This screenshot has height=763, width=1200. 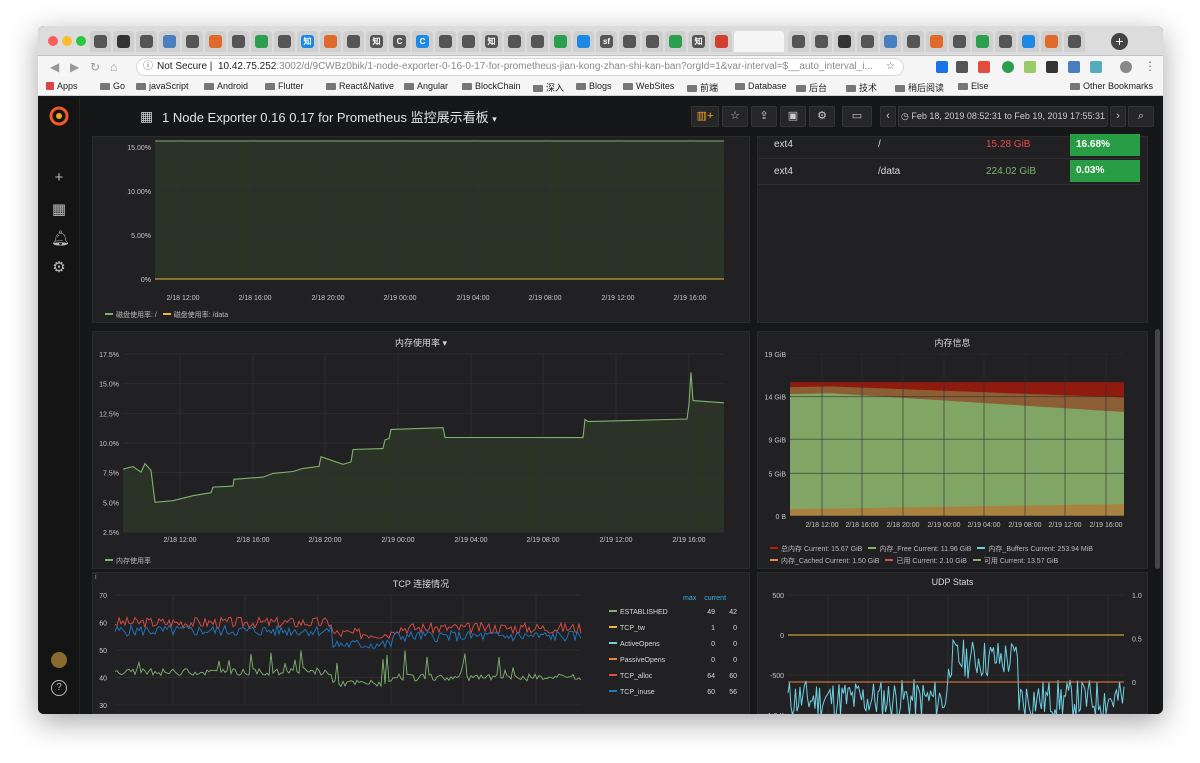 I want to click on grafana-logo-icon, so click(x=59, y=116).